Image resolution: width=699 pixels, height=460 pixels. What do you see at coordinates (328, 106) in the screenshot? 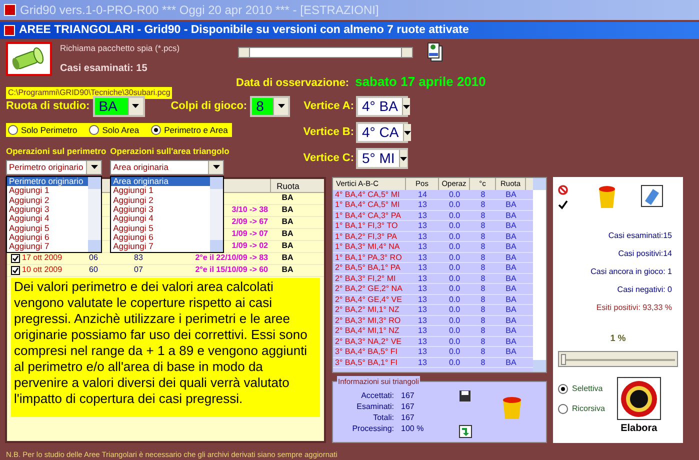
I see `vertex-label: Vertice A:` at bounding box center [328, 106].